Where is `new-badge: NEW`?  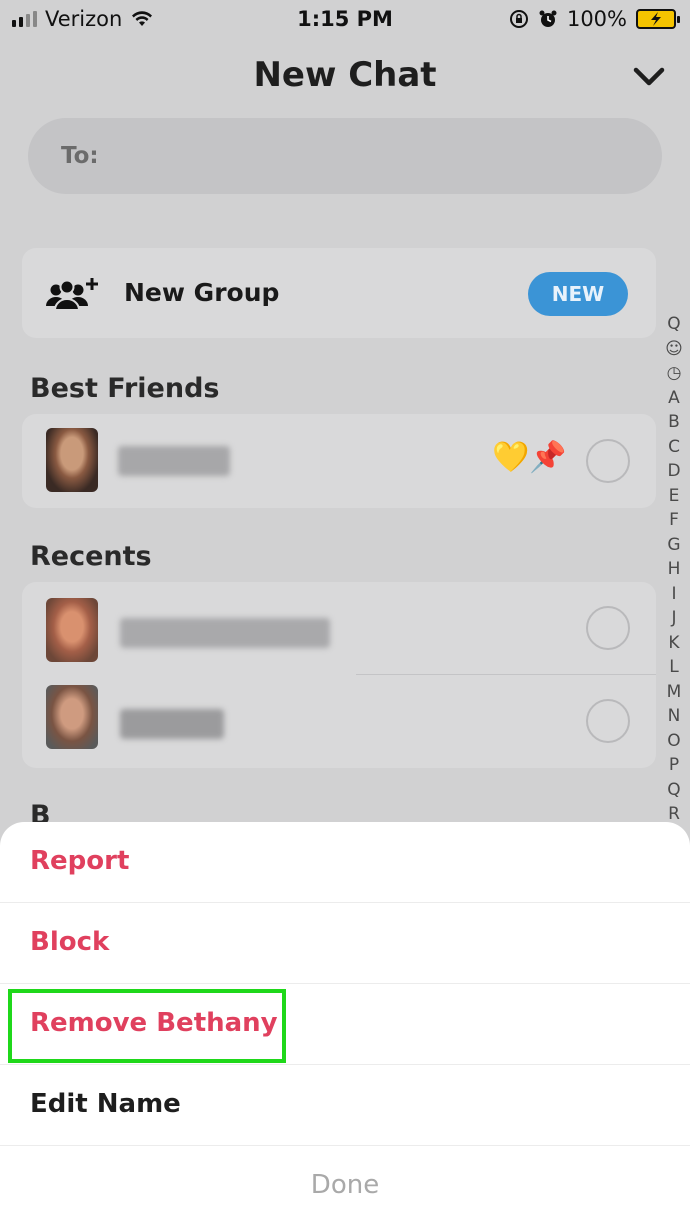 new-badge: NEW is located at coordinates (578, 294).